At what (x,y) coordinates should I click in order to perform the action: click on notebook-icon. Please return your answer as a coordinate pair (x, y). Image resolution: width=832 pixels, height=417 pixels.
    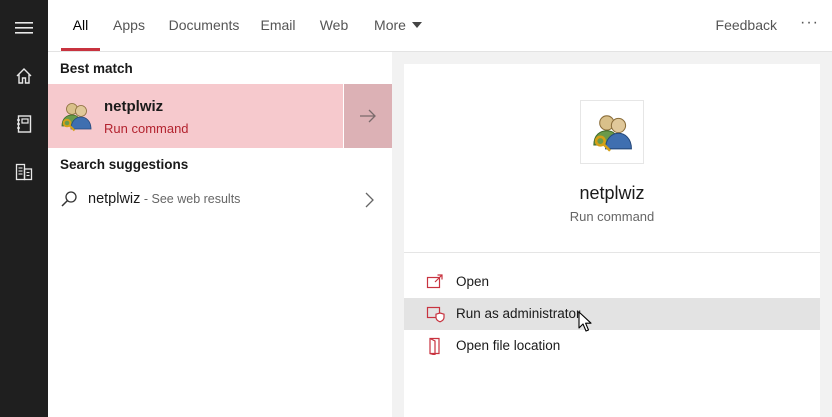
    Looking at the image, I should click on (24, 124).